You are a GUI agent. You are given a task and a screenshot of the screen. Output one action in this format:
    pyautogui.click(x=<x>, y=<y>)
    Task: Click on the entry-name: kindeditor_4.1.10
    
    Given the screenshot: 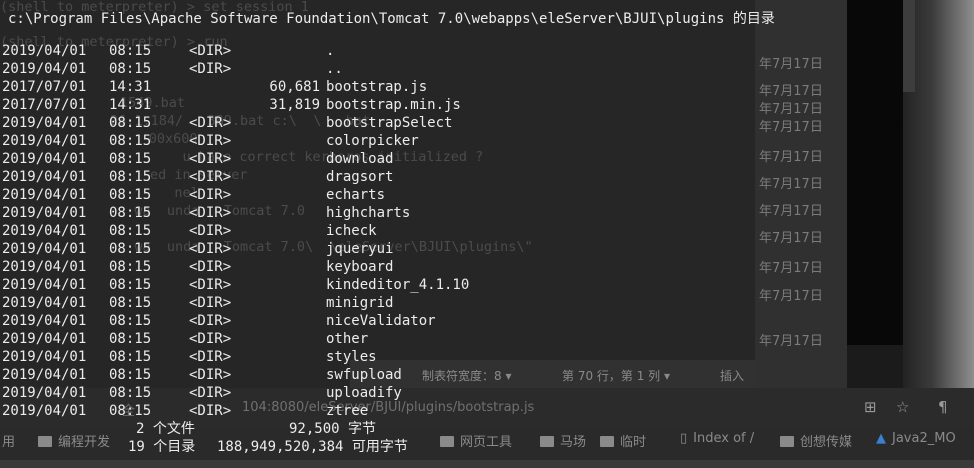 What is the action you would take?
    pyautogui.click(x=398, y=285)
    